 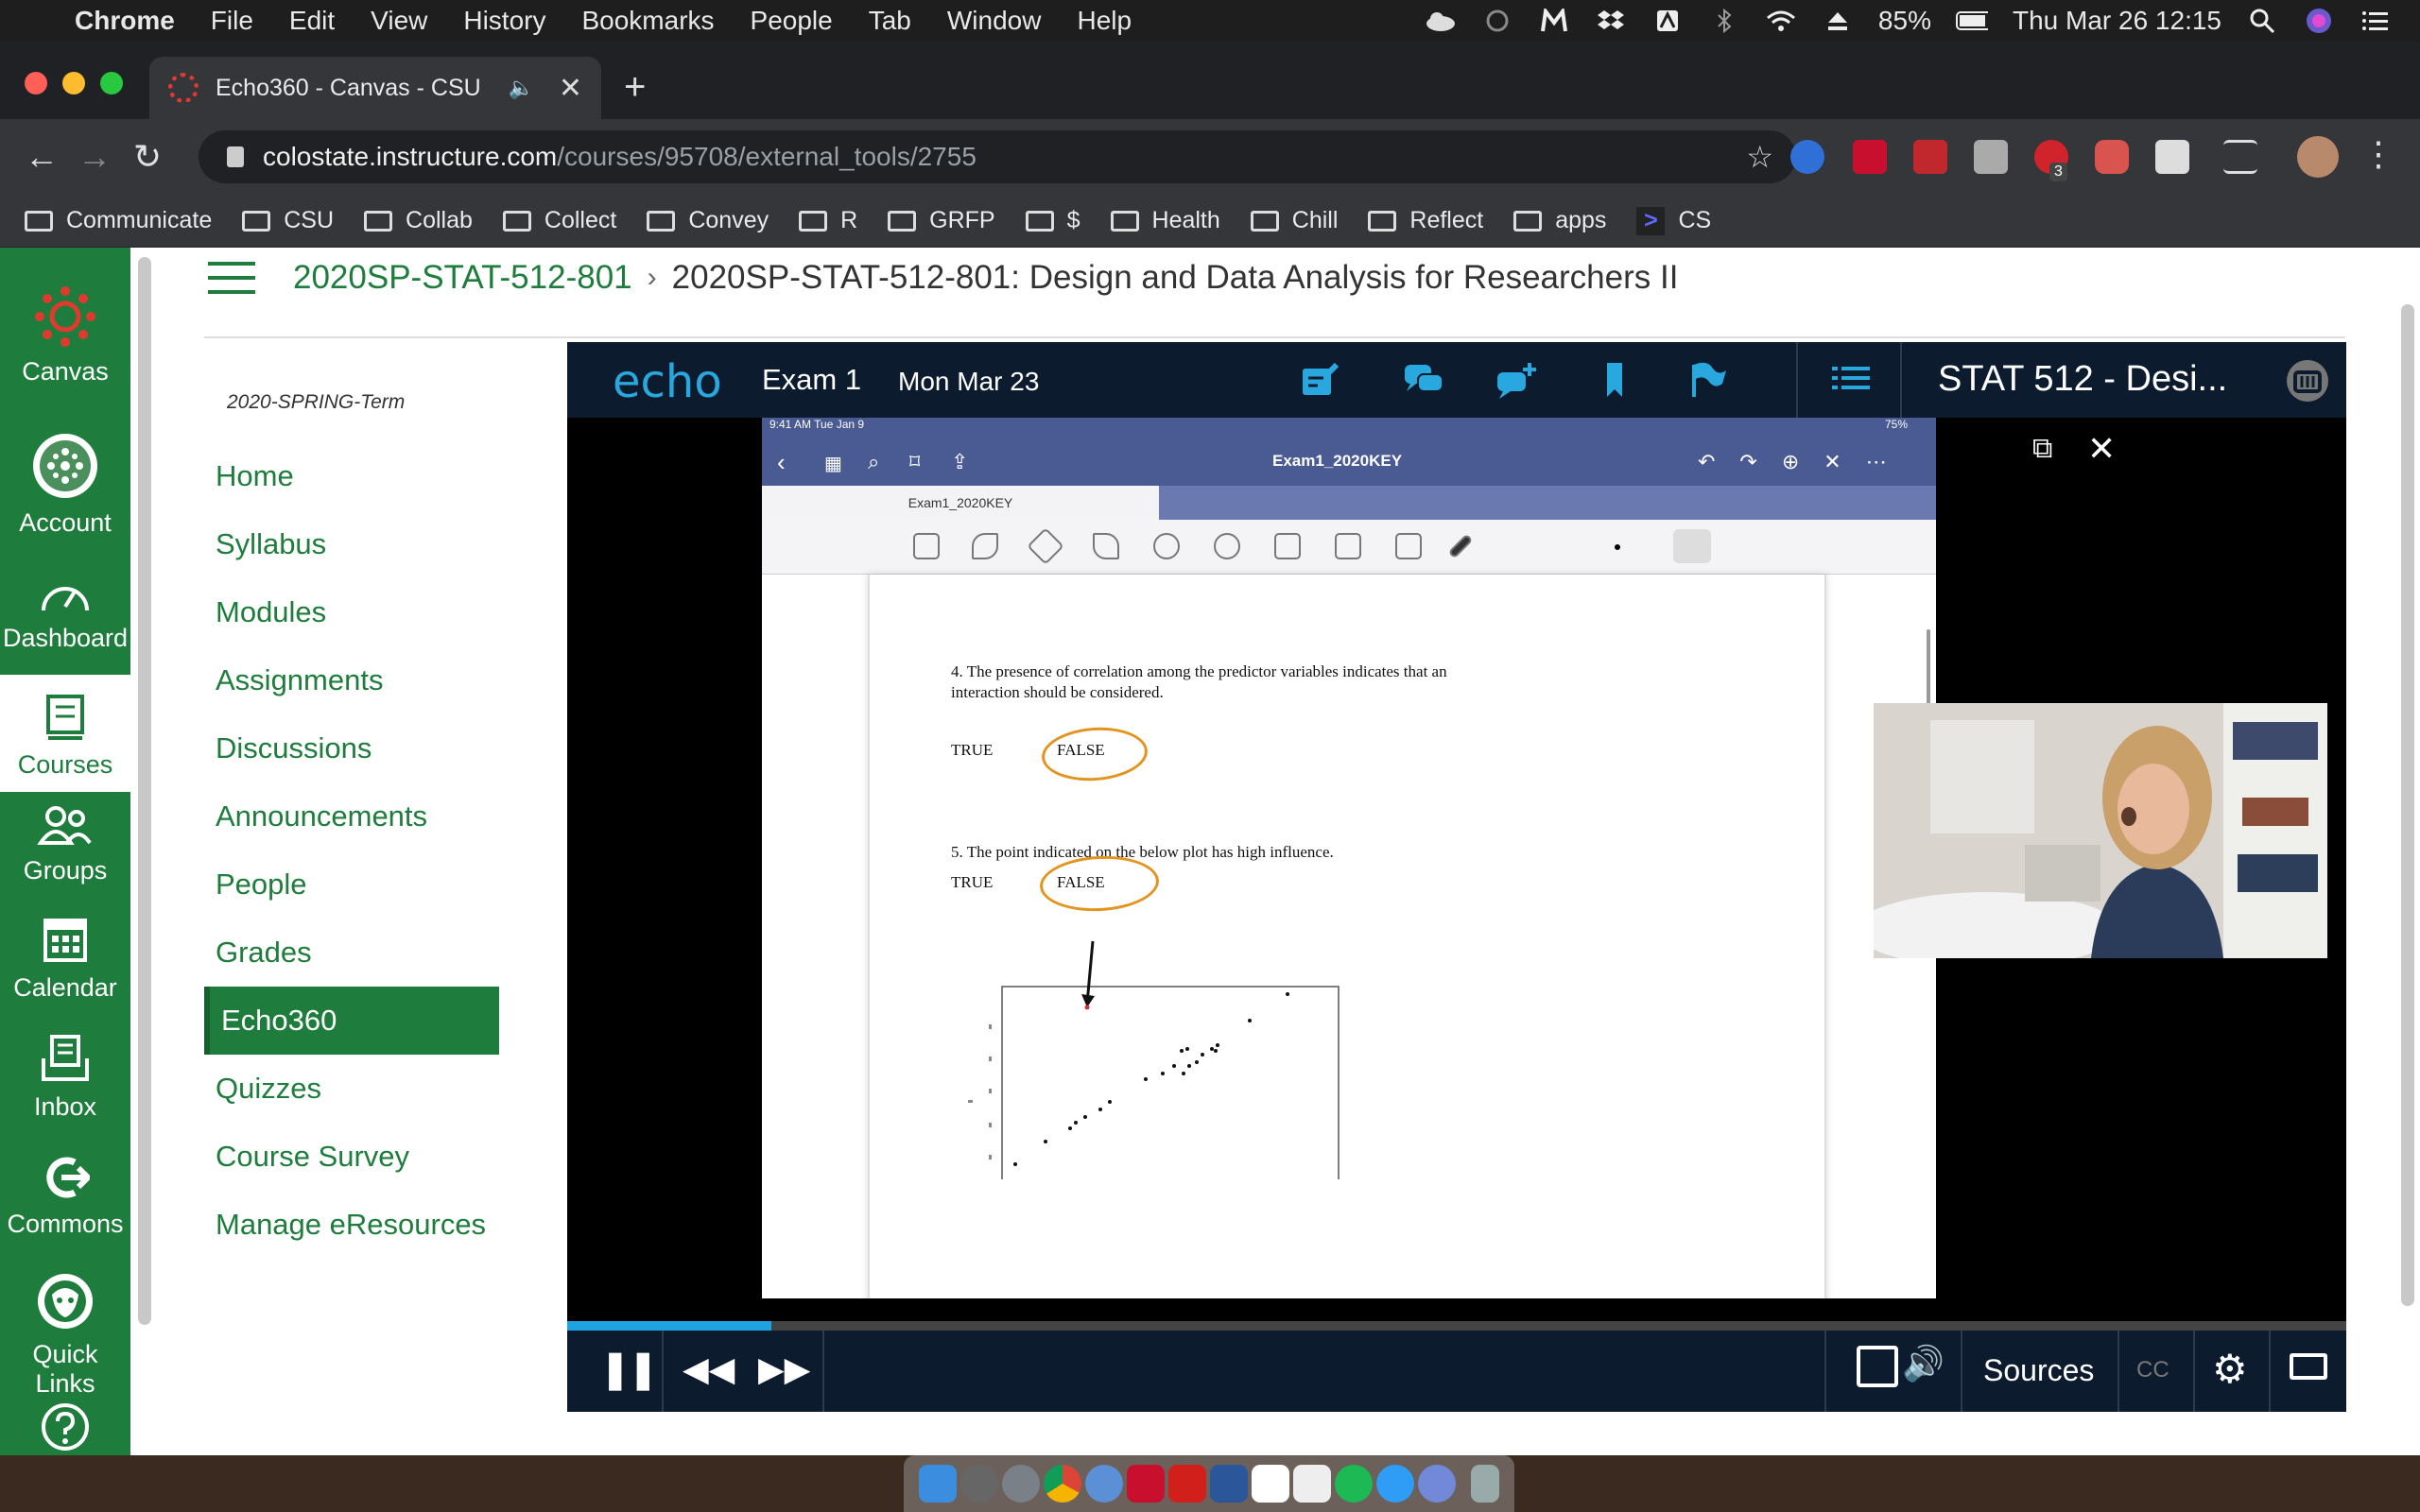 I want to click on screenshot-app-icon, so click(x=1667, y=21).